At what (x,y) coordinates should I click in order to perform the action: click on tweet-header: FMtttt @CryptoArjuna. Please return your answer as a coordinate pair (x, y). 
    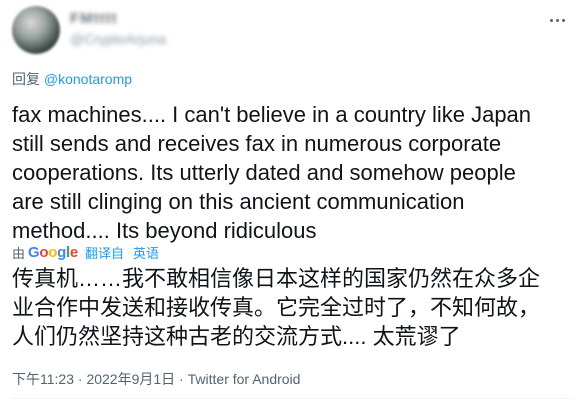
    Looking at the image, I should click on (292, 30).